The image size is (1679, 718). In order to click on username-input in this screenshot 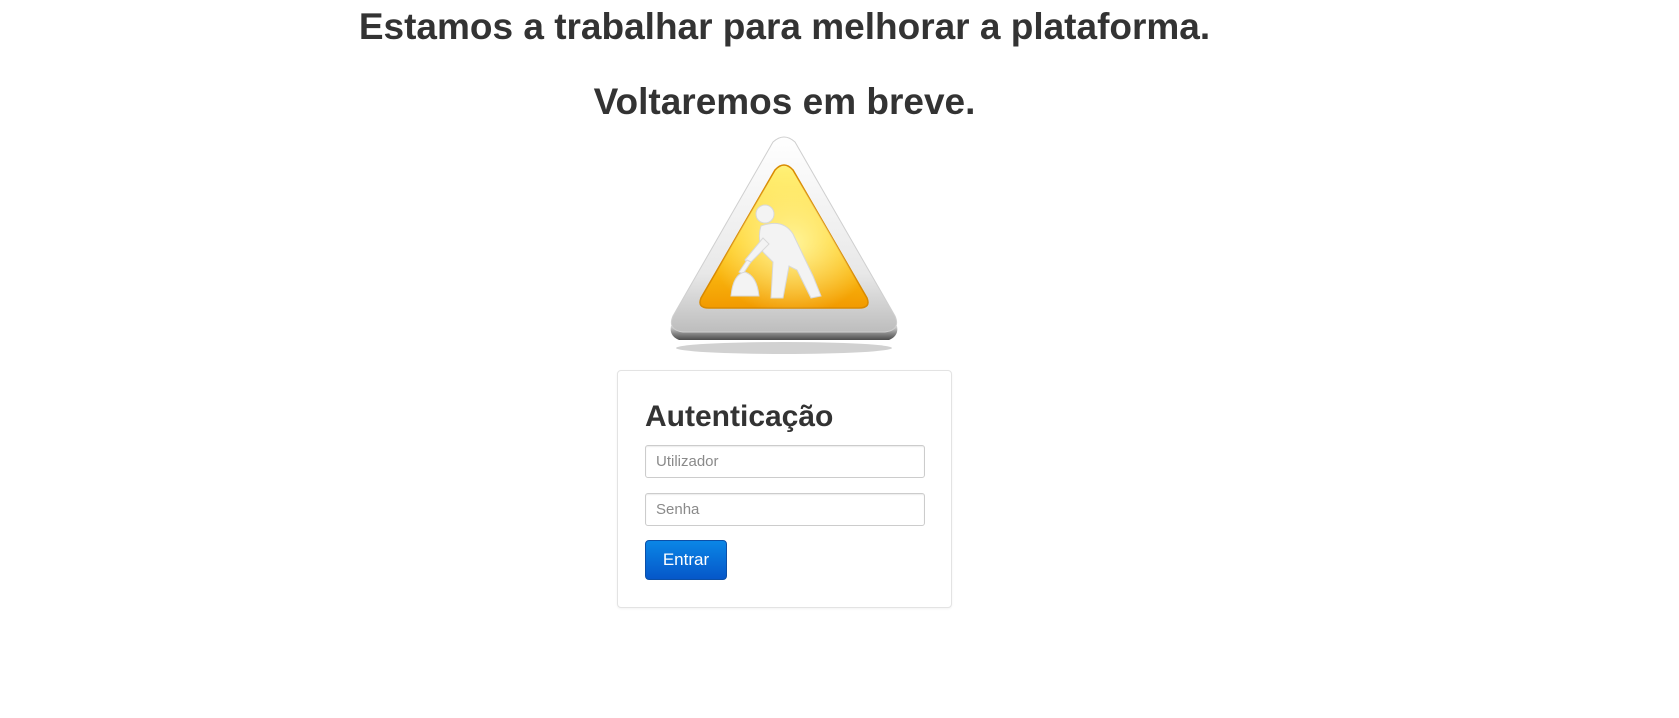, I will do `click(785, 461)`.